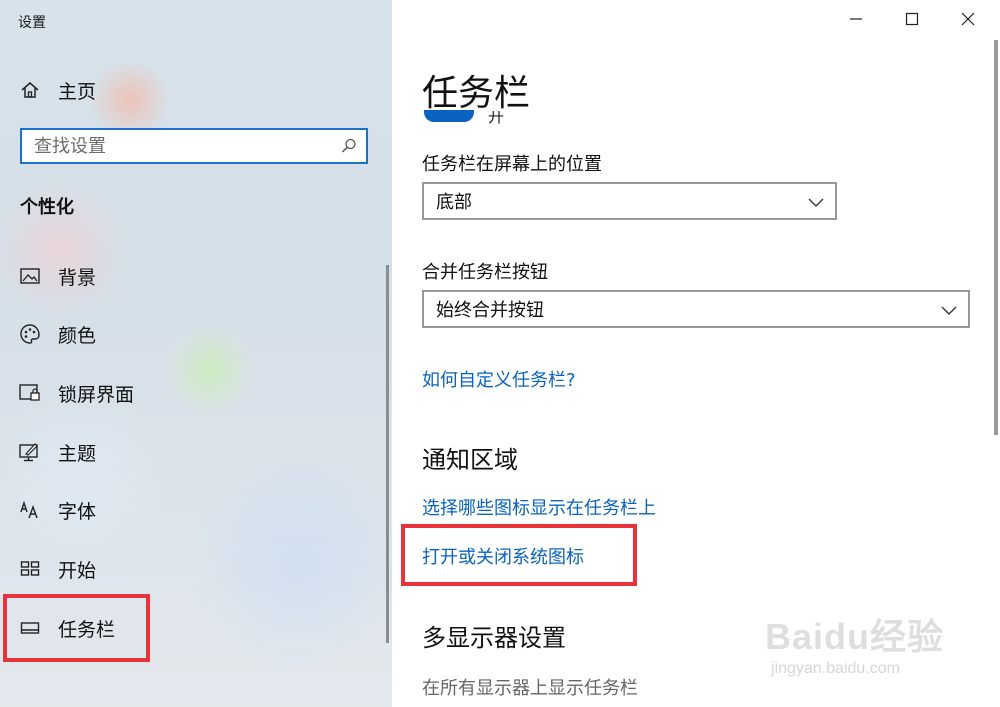 The width and height of the screenshot is (1000, 707). Describe the element at coordinates (77, 570) in the screenshot. I see `sidebar-item-label: 开始` at that location.